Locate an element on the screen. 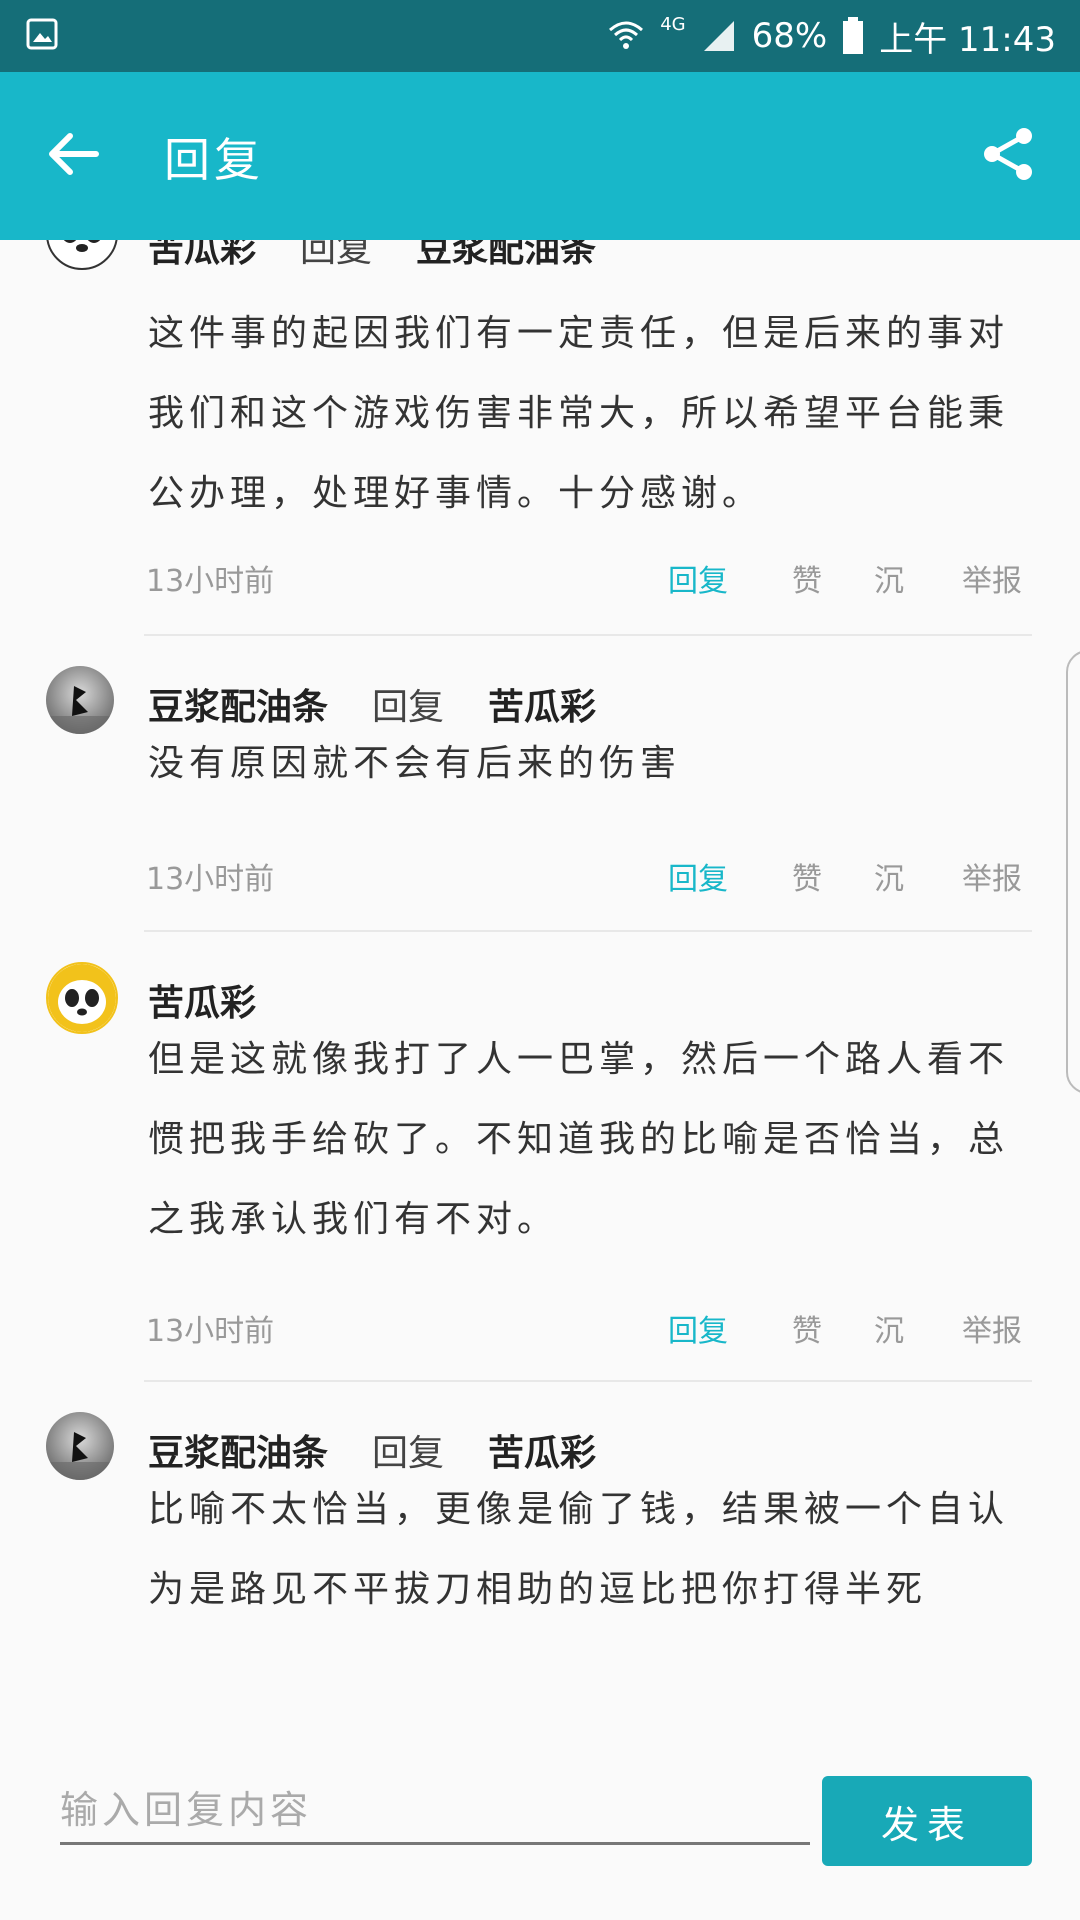 This screenshot has width=1080, height=1920. comment-author-line: 苦瓜彩 is located at coordinates (202, 1000).